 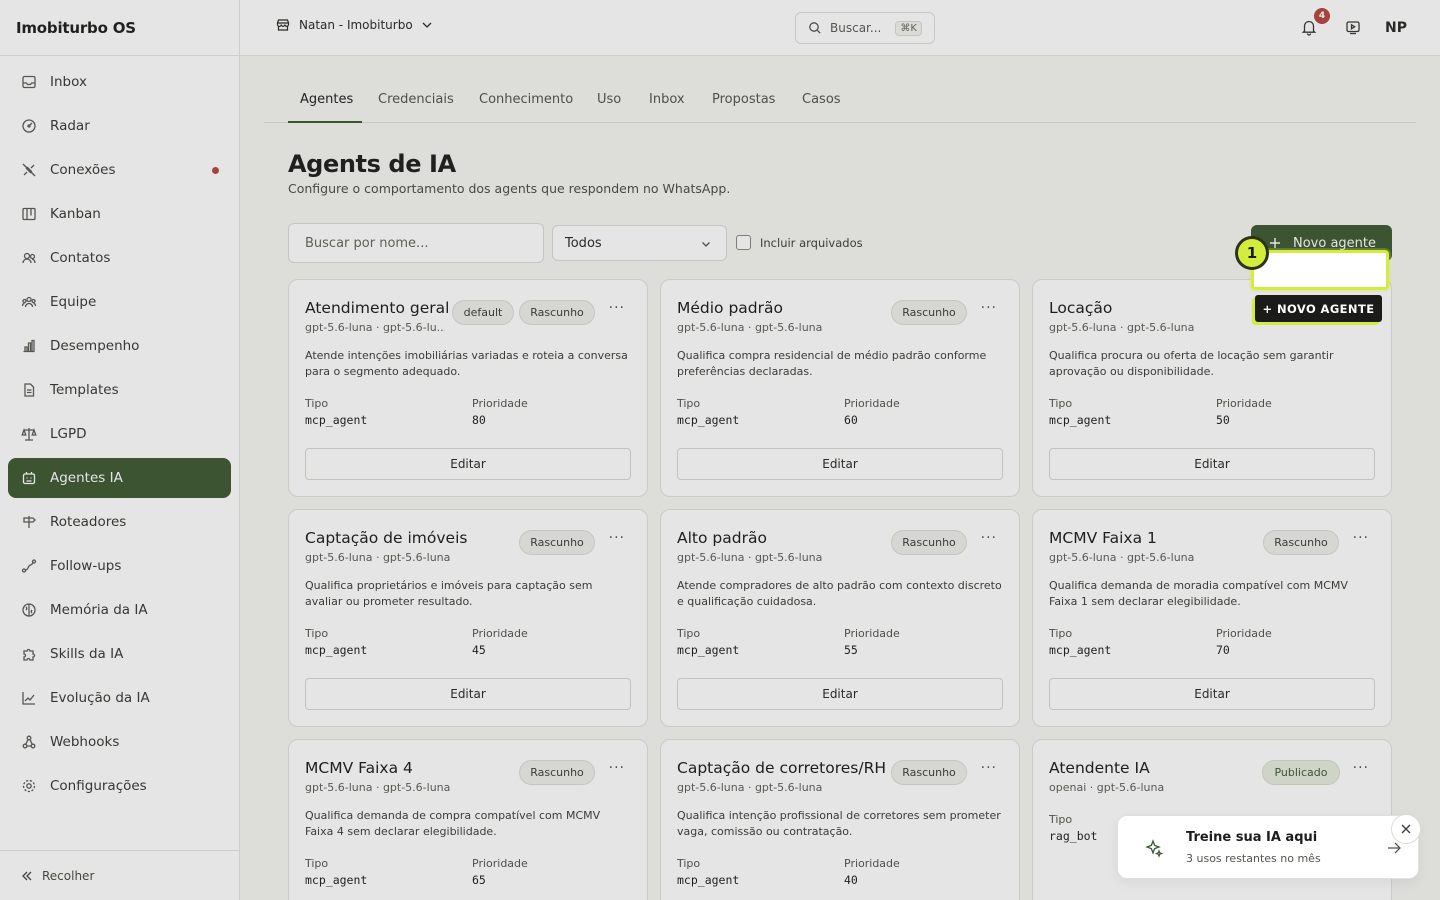 I want to click on priority-label: Prioridade, so click(x=872, y=633).